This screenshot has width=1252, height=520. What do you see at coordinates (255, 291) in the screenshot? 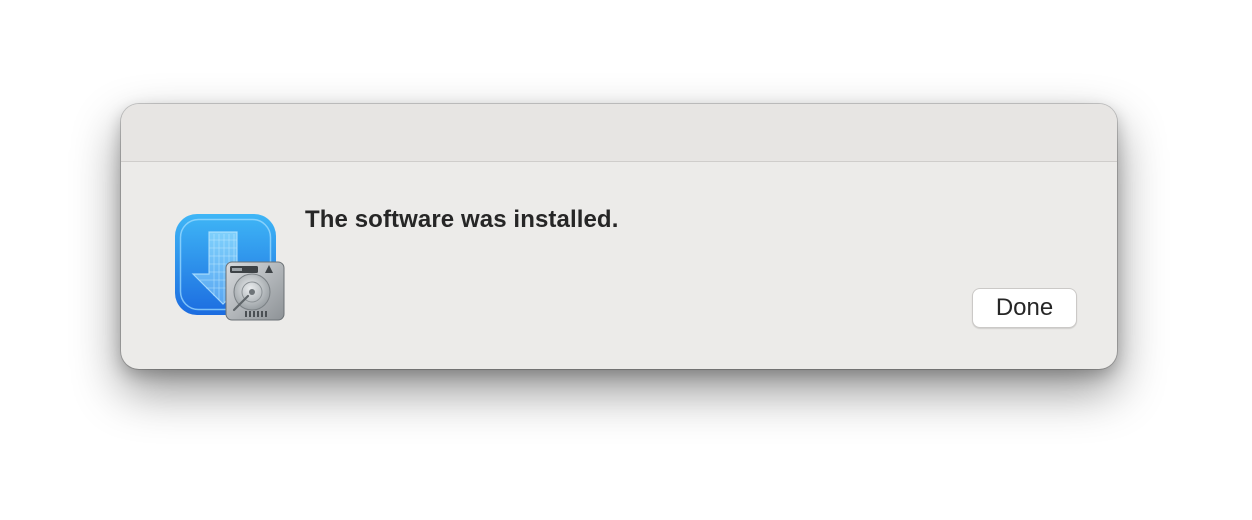
I see `hard-disk-icon` at bounding box center [255, 291].